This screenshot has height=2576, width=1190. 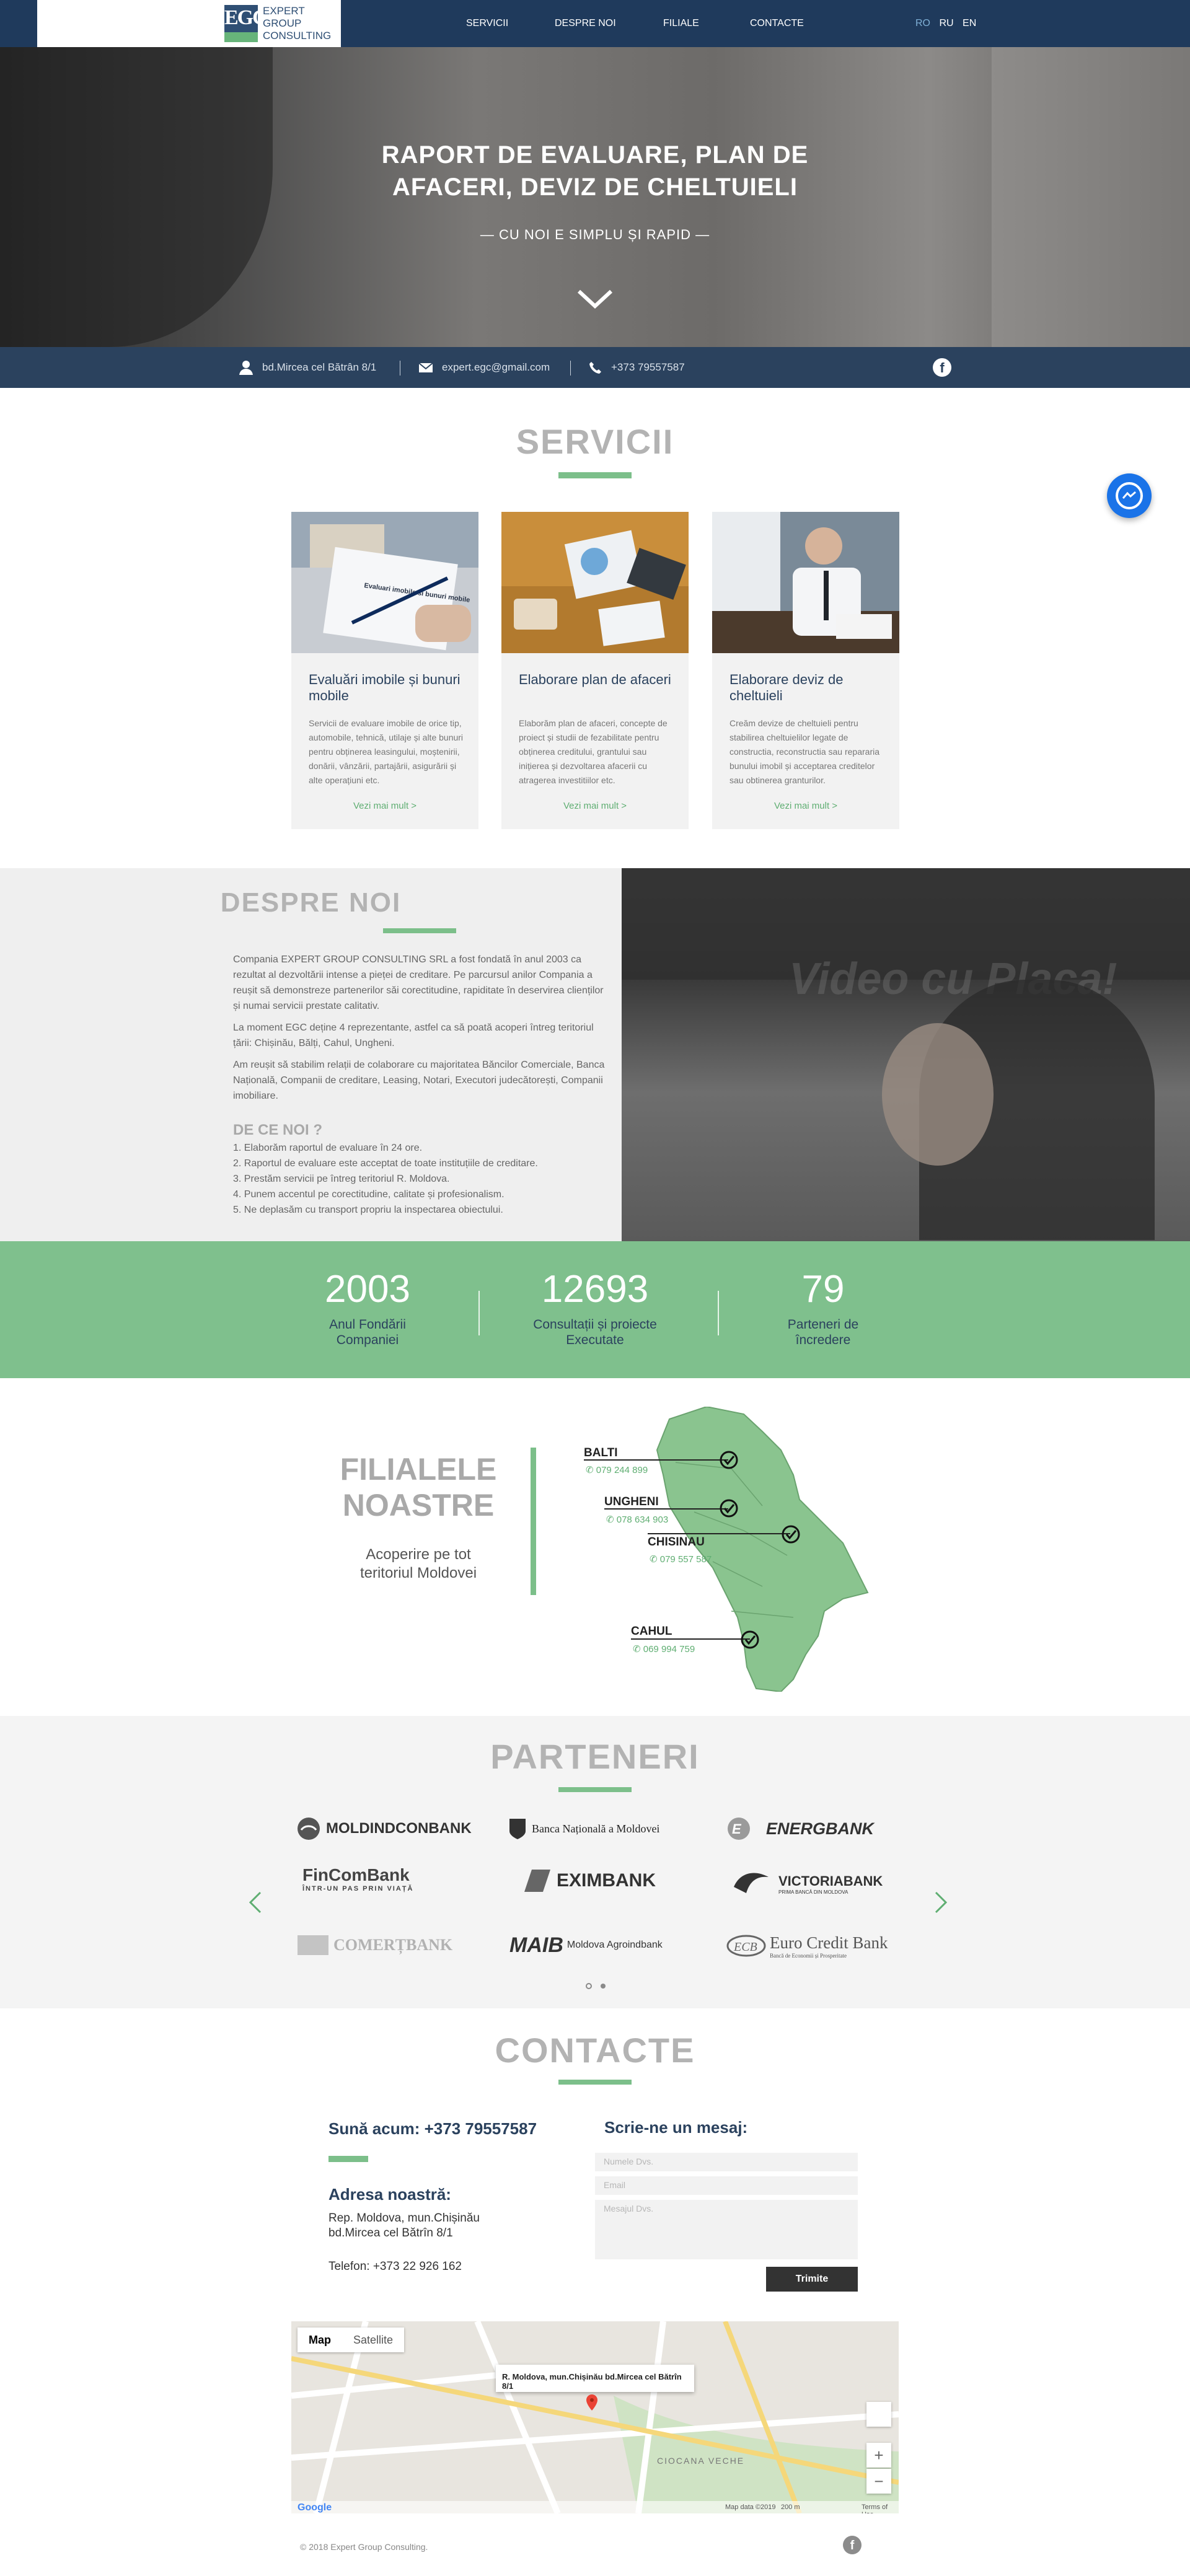 What do you see at coordinates (800, 1829) in the screenshot?
I see `partner-logo-energbank: E ENERGBANK` at bounding box center [800, 1829].